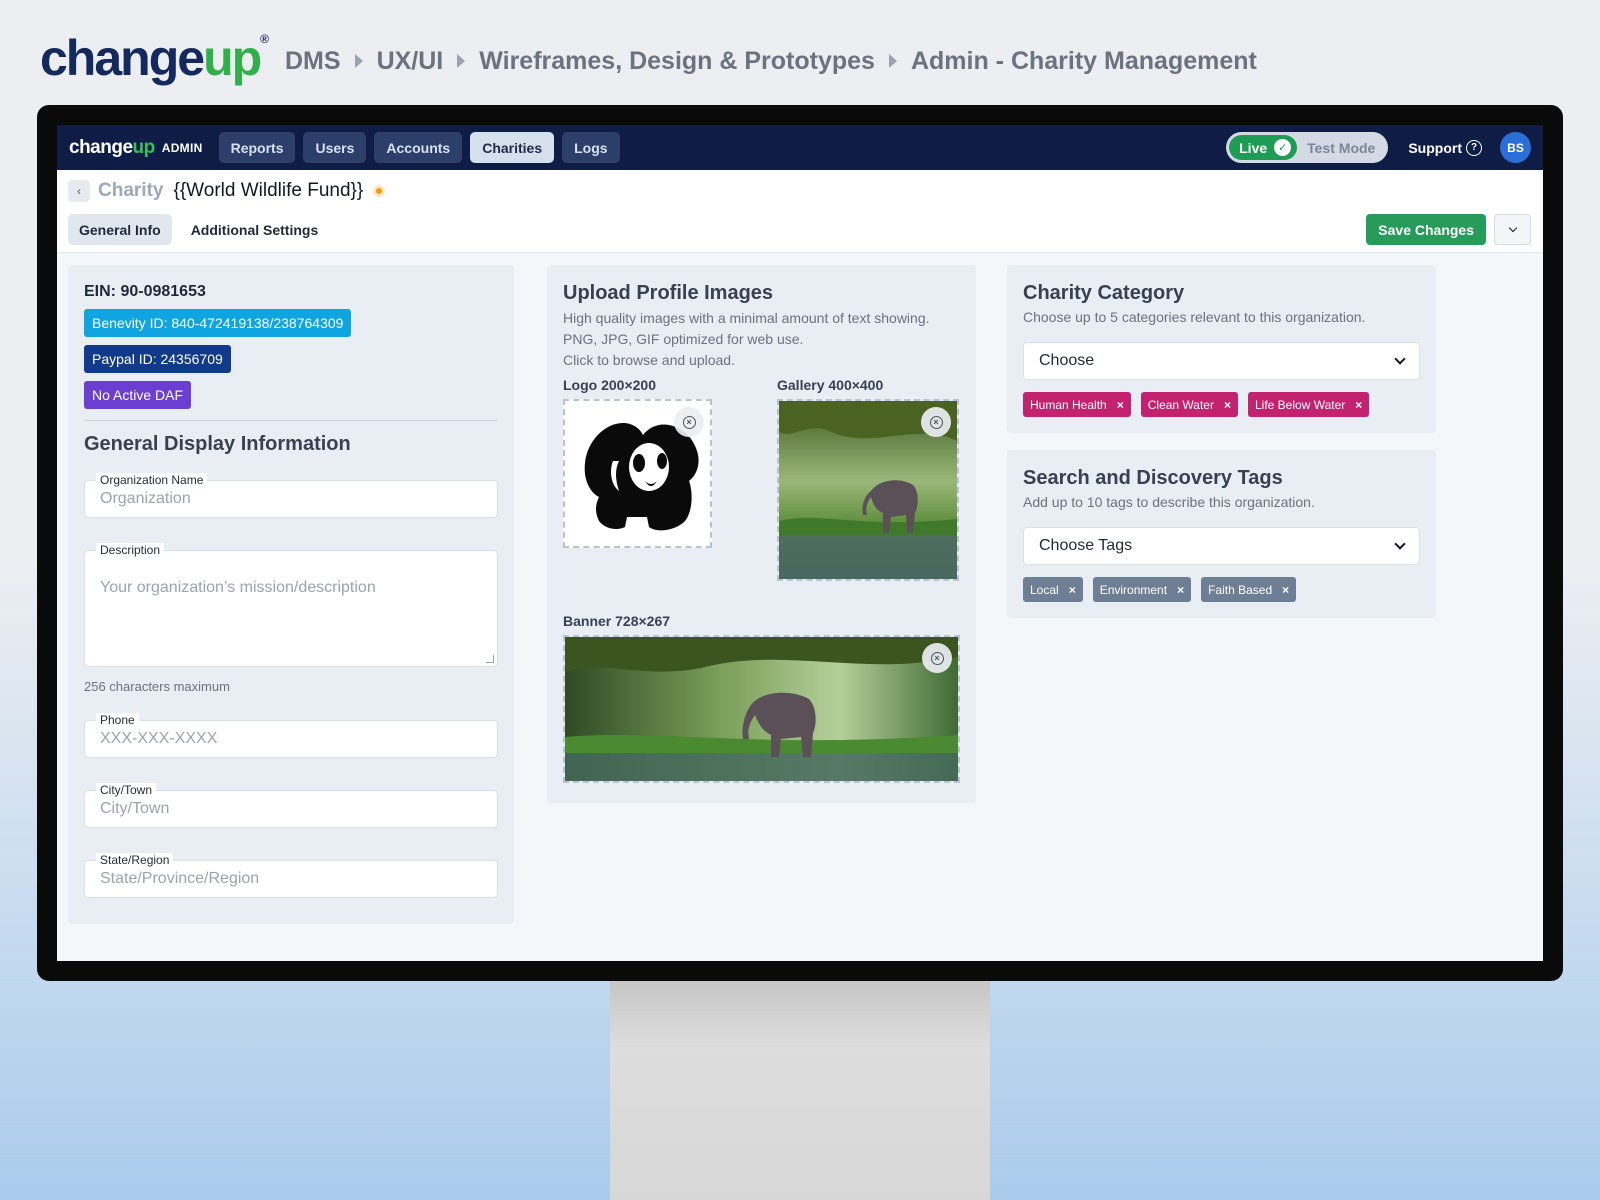 Image resolution: width=1600 pixels, height=1200 pixels. I want to click on field-placeholder: State/Province/Region, so click(180, 878).